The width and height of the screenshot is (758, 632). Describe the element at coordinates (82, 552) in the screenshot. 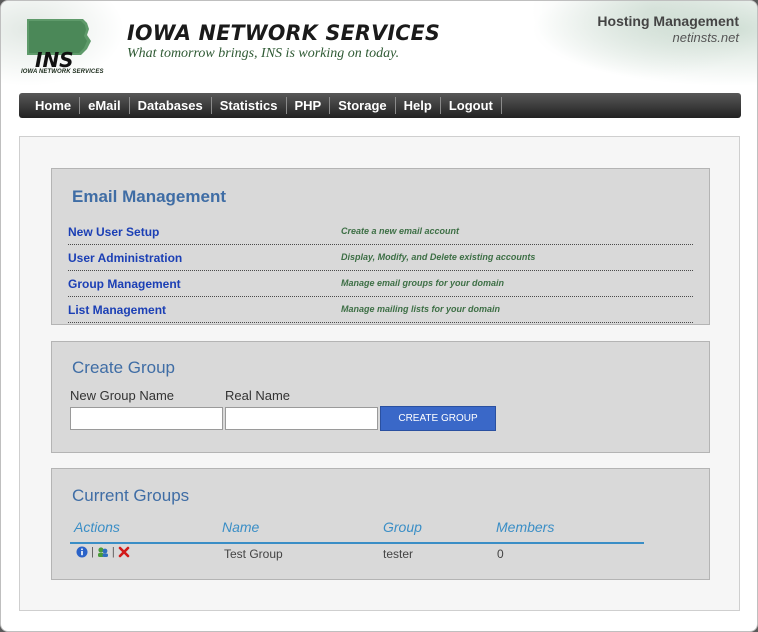

I see `info-icon` at that location.